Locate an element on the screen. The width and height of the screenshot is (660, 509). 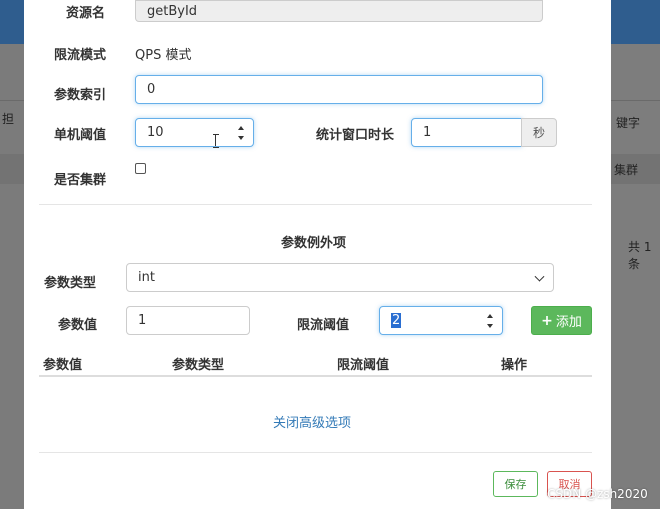
threshold-stepper is located at coordinates (241, 132).